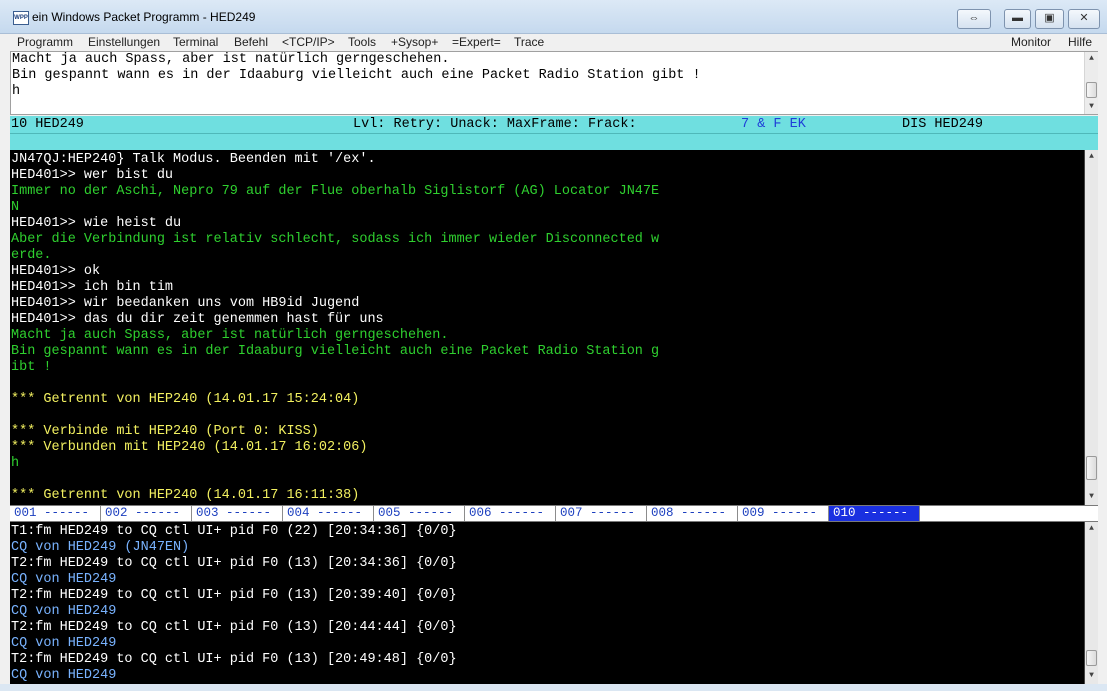 Image resolution: width=1107 pixels, height=691 pixels. What do you see at coordinates (92, 175) in the screenshot?
I see `terminal-line: HED401>> wer bist du` at bounding box center [92, 175].